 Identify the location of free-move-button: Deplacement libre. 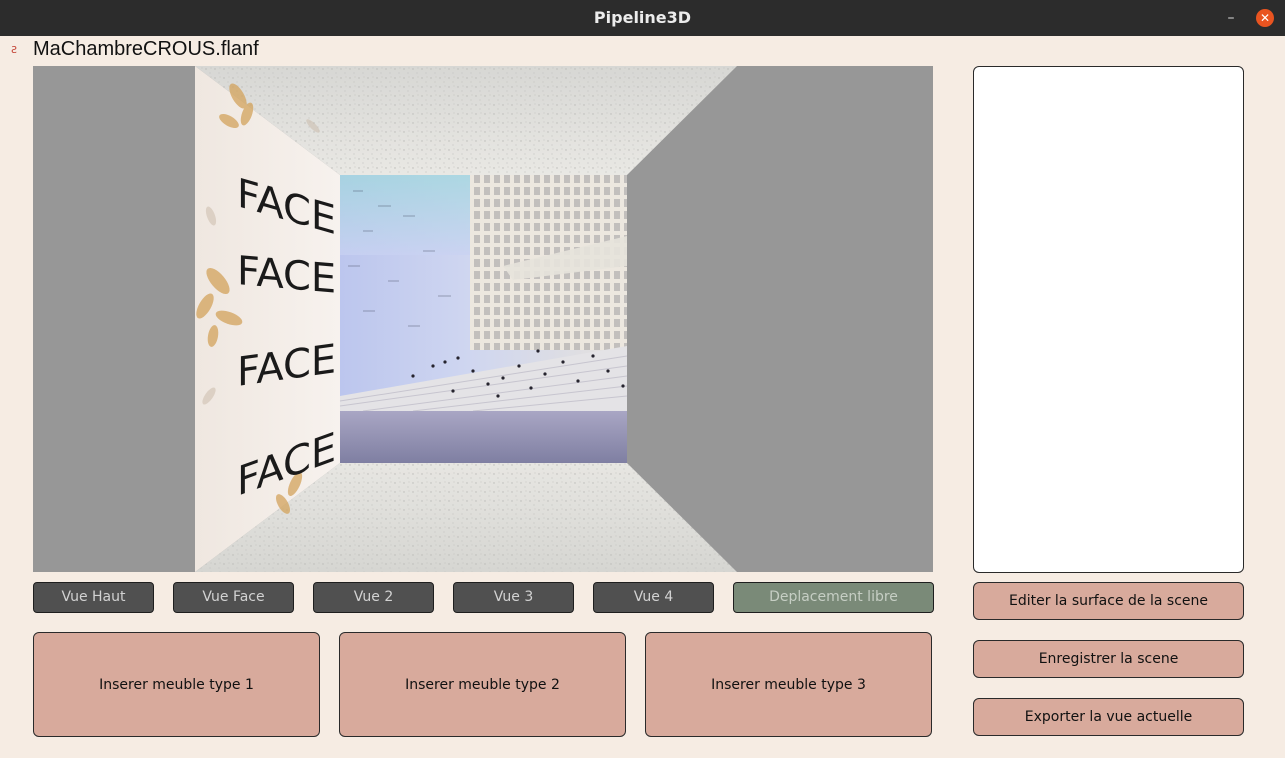
(833, 597).